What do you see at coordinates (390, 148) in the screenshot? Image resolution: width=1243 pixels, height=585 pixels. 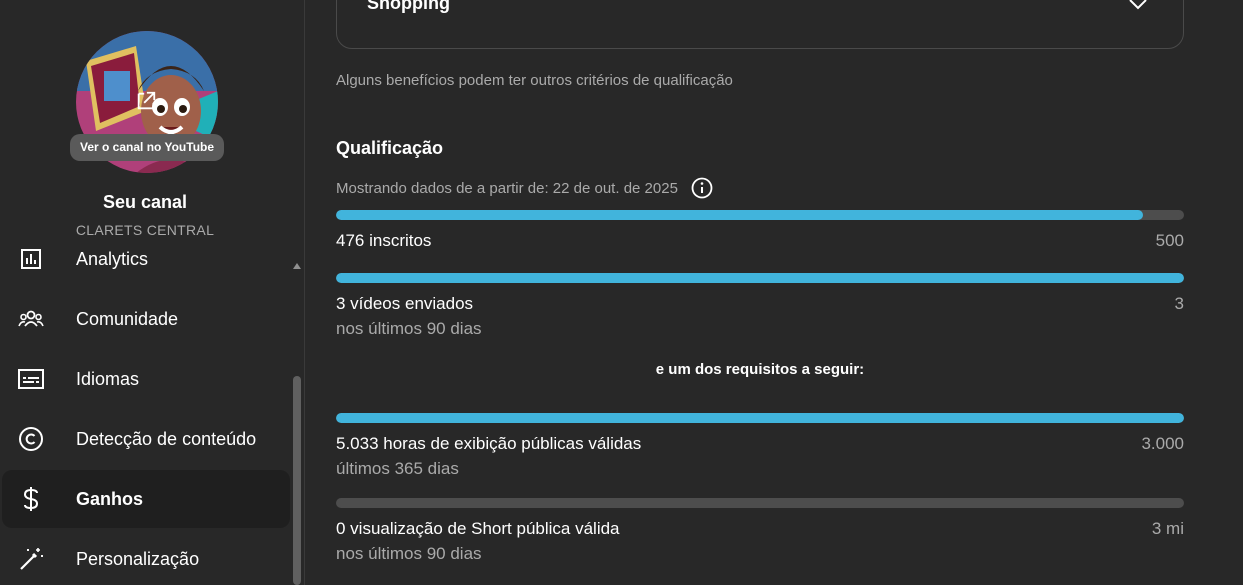 I see `section-title: Qualificação` at bounding box center [390, 148].